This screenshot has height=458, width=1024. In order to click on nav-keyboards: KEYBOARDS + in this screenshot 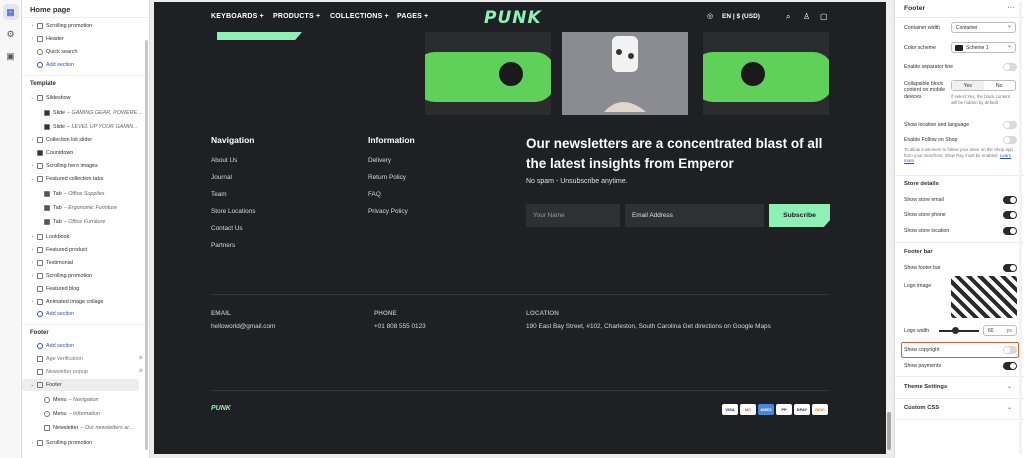, I will do `click(237, 16)`.